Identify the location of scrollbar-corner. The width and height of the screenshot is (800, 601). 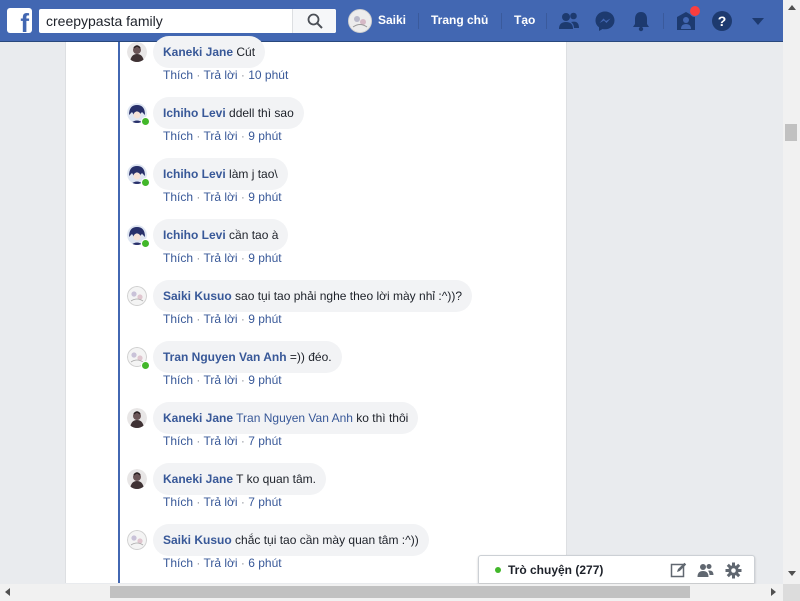
(791, 592).